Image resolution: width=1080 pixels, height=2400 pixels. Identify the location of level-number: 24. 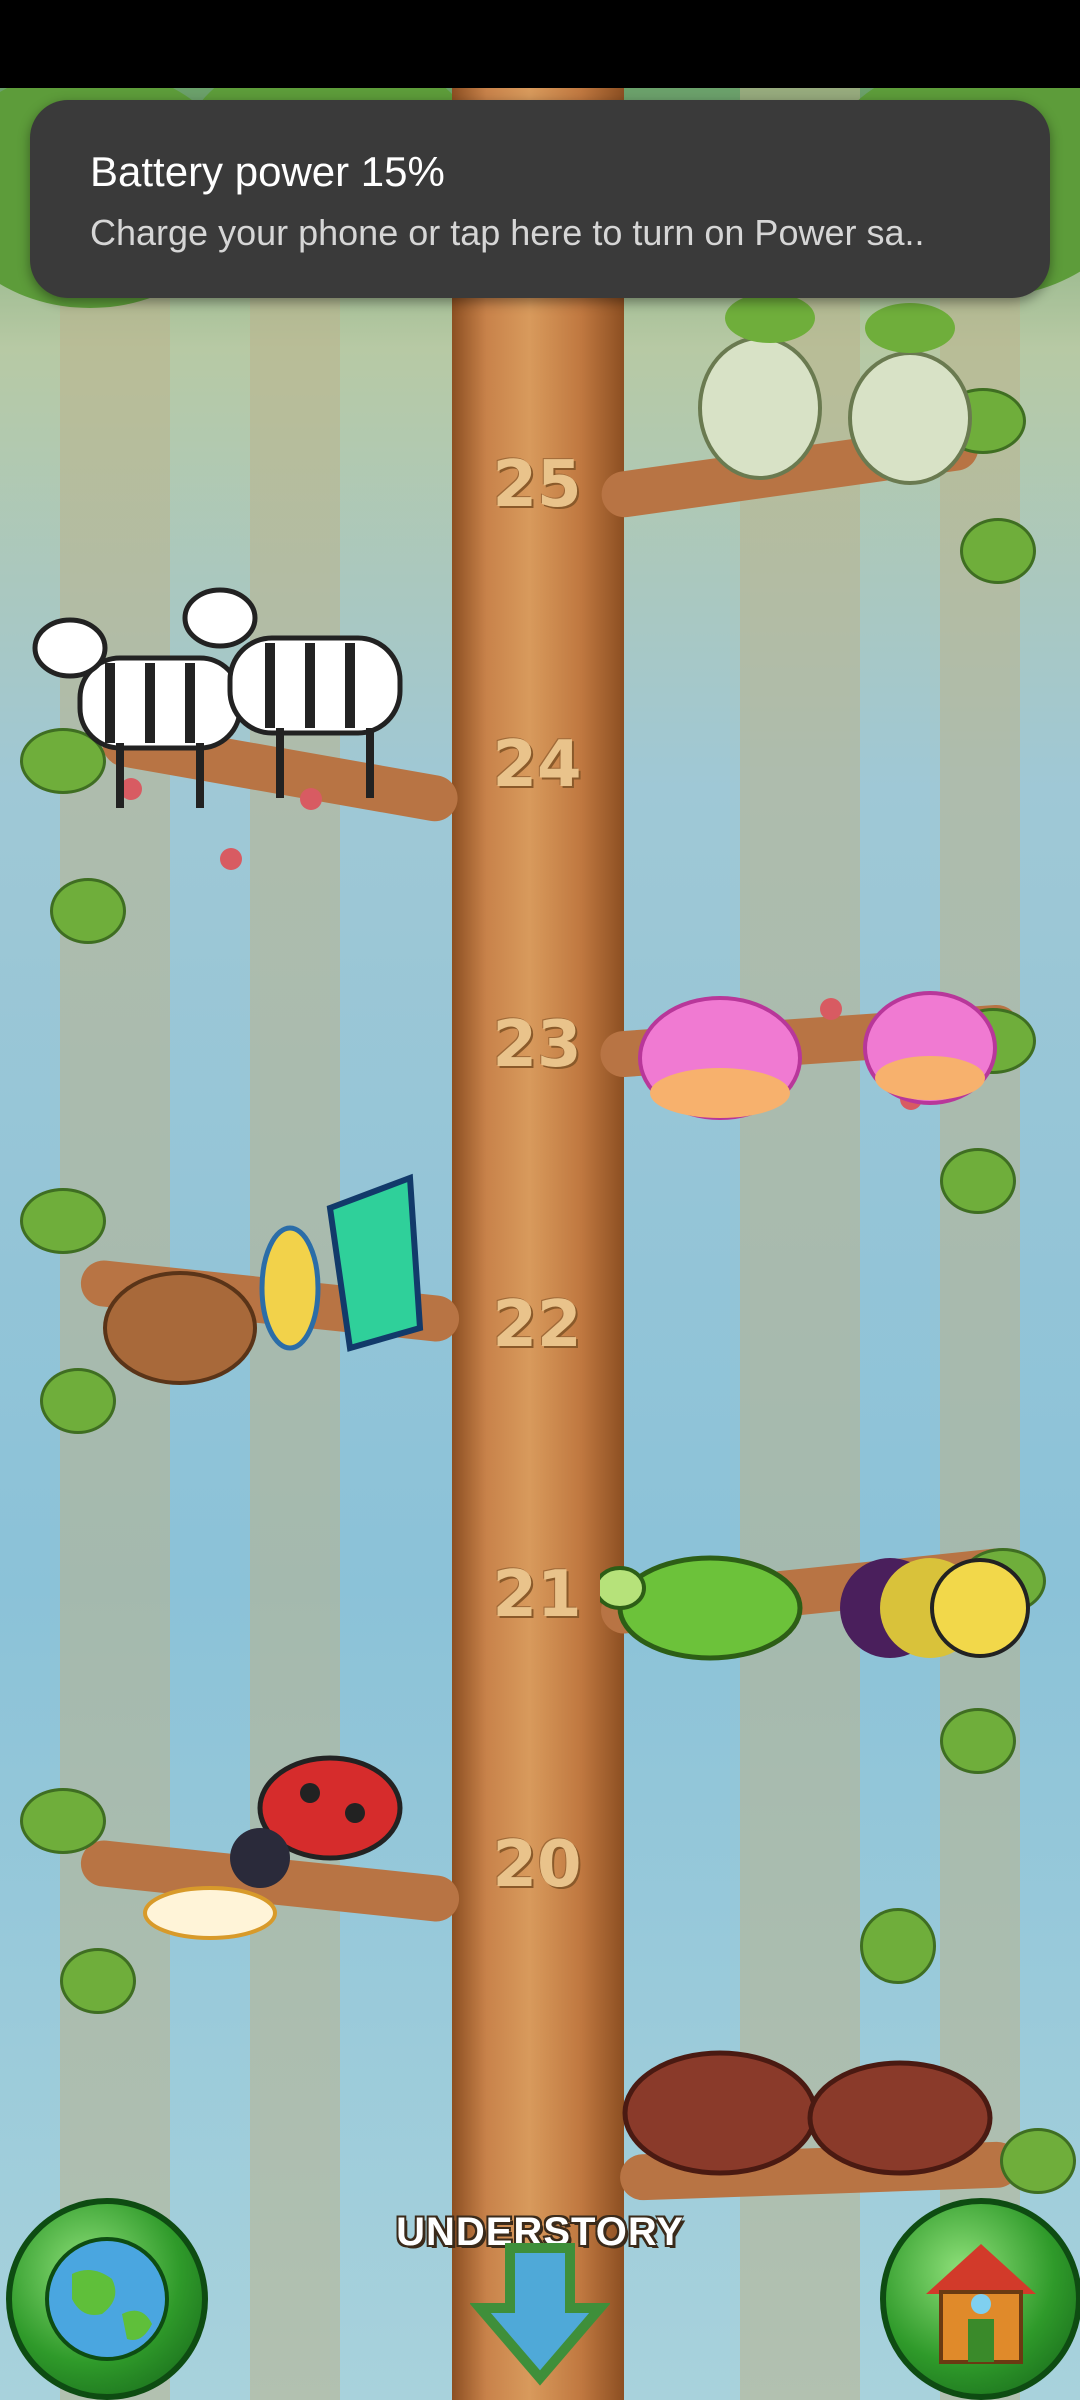
(537, 765).